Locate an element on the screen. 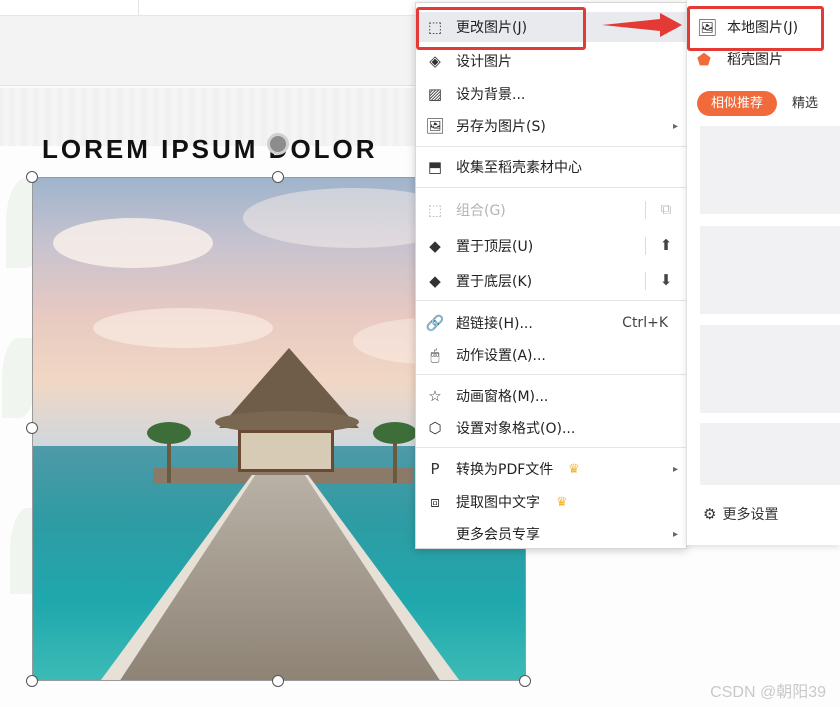 The width and height of the screenshot is (840, 707). resize-handle-bottom is located at coordinates (278, 681).